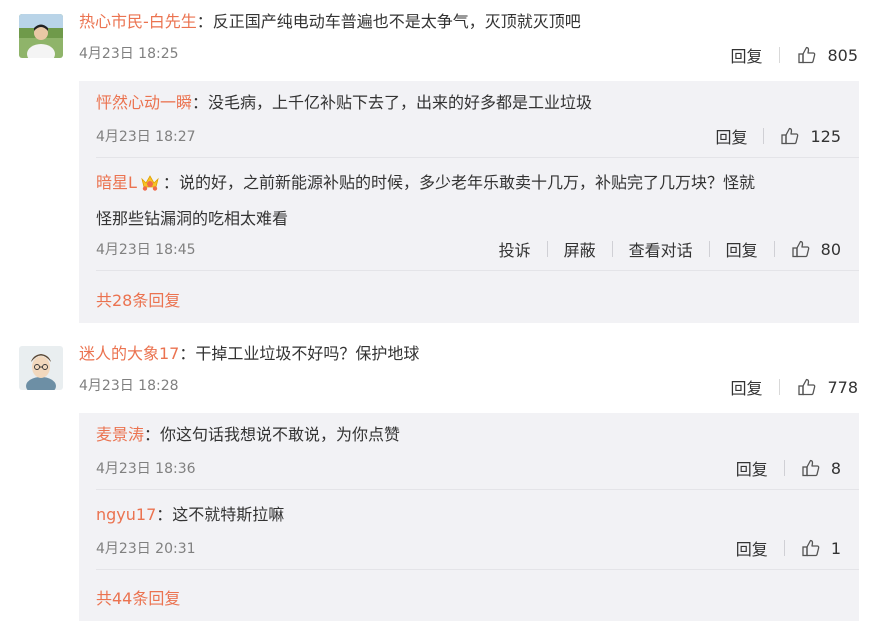  What do you see at coordinates (778, 136) in the screenshot?
I see `reply-actions: 回复 125` at bounding box center [778, 136].